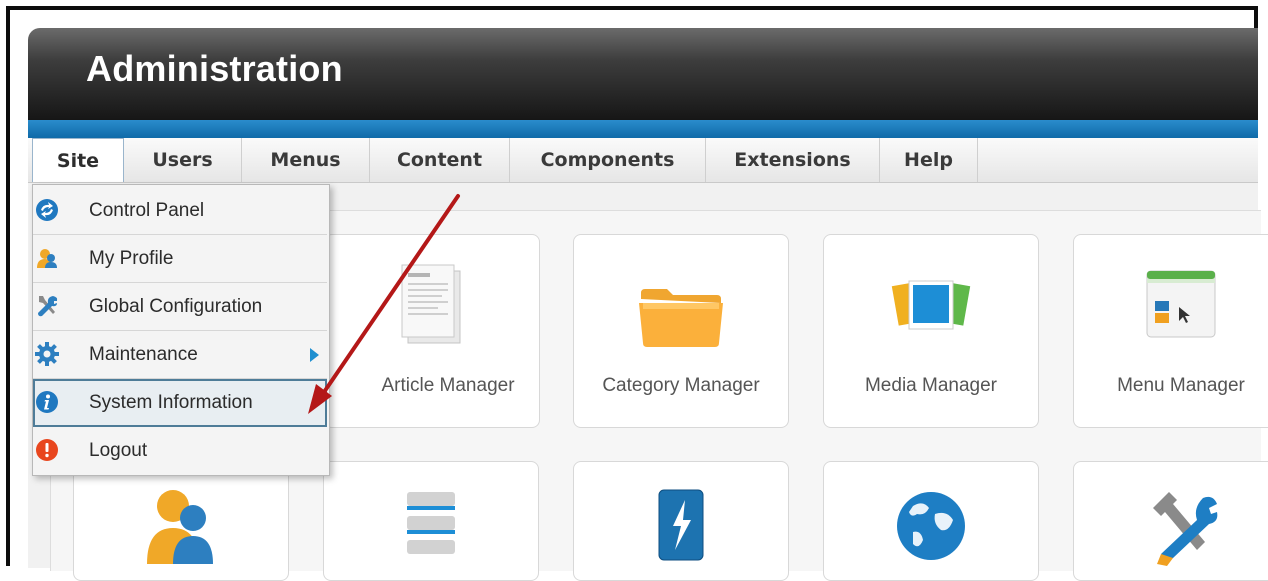 The height and width of the screenshot is (581, 1268). Describe the element at coordinates (118, 450) in the screenshot. I see `dd-label: Logout` at that location.